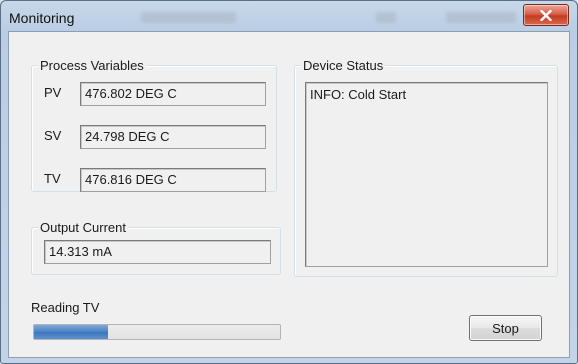 The width and height of the screenshot is (578, 364). I want to click on tv-value-field: 476.816 DEG C, so click(173, 180).